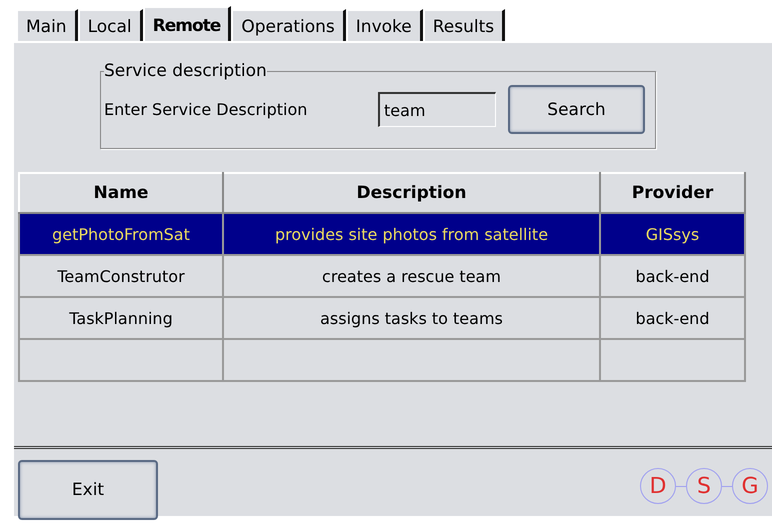 The image size is (772, 526). Describe the element at coordinates (658, 486) in the screenshot. I see `logo-letter: D` at that location.